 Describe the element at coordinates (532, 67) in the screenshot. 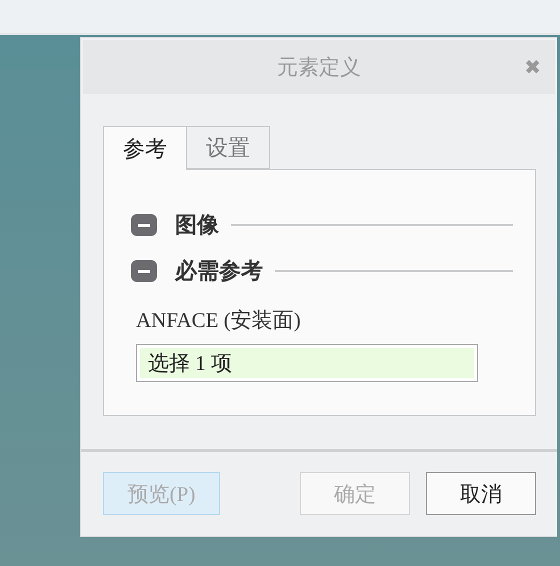

I see `close-button: ✖` at that location.